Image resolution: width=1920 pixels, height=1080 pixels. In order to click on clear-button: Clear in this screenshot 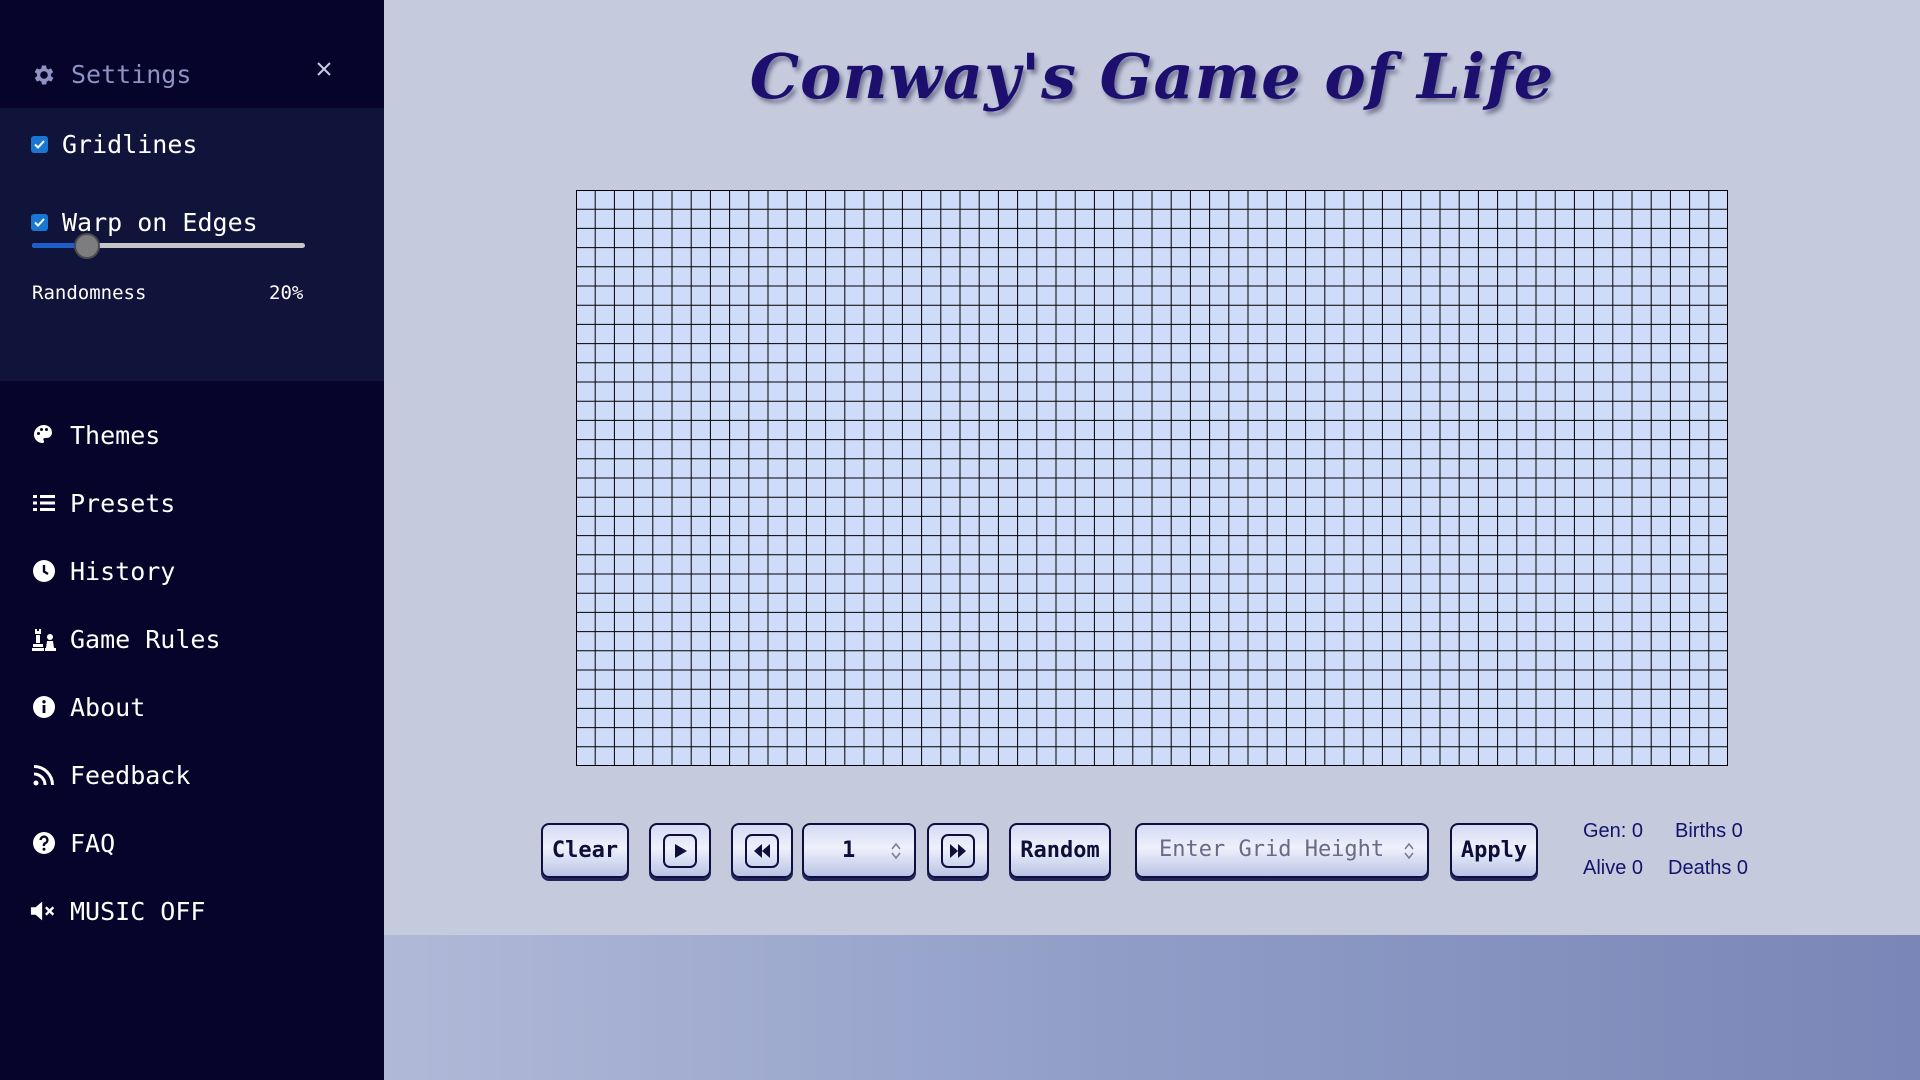, I will do `click(585, 850)`.